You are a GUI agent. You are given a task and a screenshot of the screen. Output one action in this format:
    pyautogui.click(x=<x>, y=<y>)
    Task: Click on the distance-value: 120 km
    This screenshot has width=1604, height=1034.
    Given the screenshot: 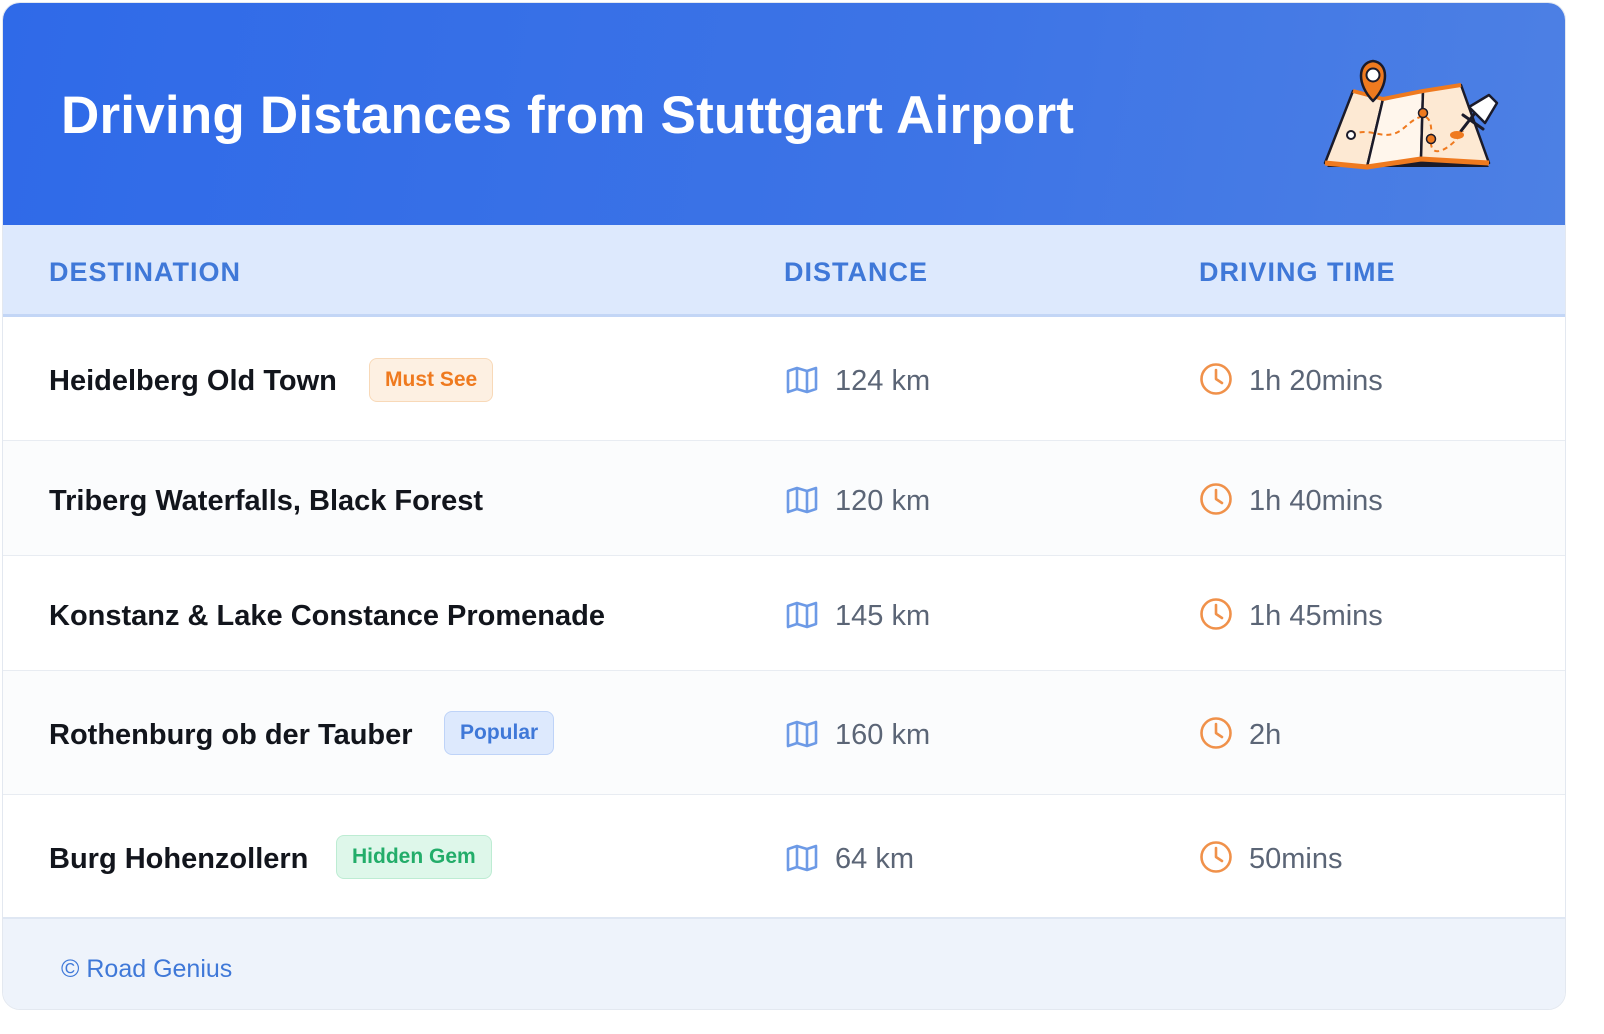 What is the action you would take?
    pyautogui.click(x=883, y=501)
    